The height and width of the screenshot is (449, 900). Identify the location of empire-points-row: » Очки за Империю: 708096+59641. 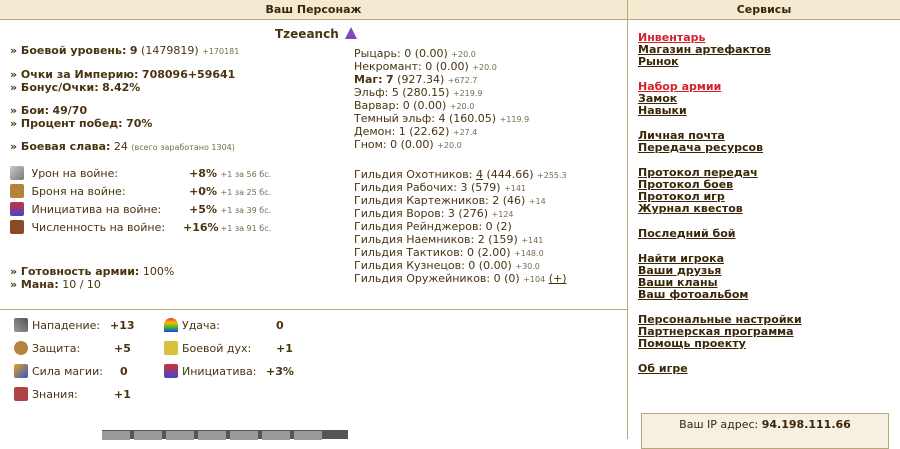
(123, 74).